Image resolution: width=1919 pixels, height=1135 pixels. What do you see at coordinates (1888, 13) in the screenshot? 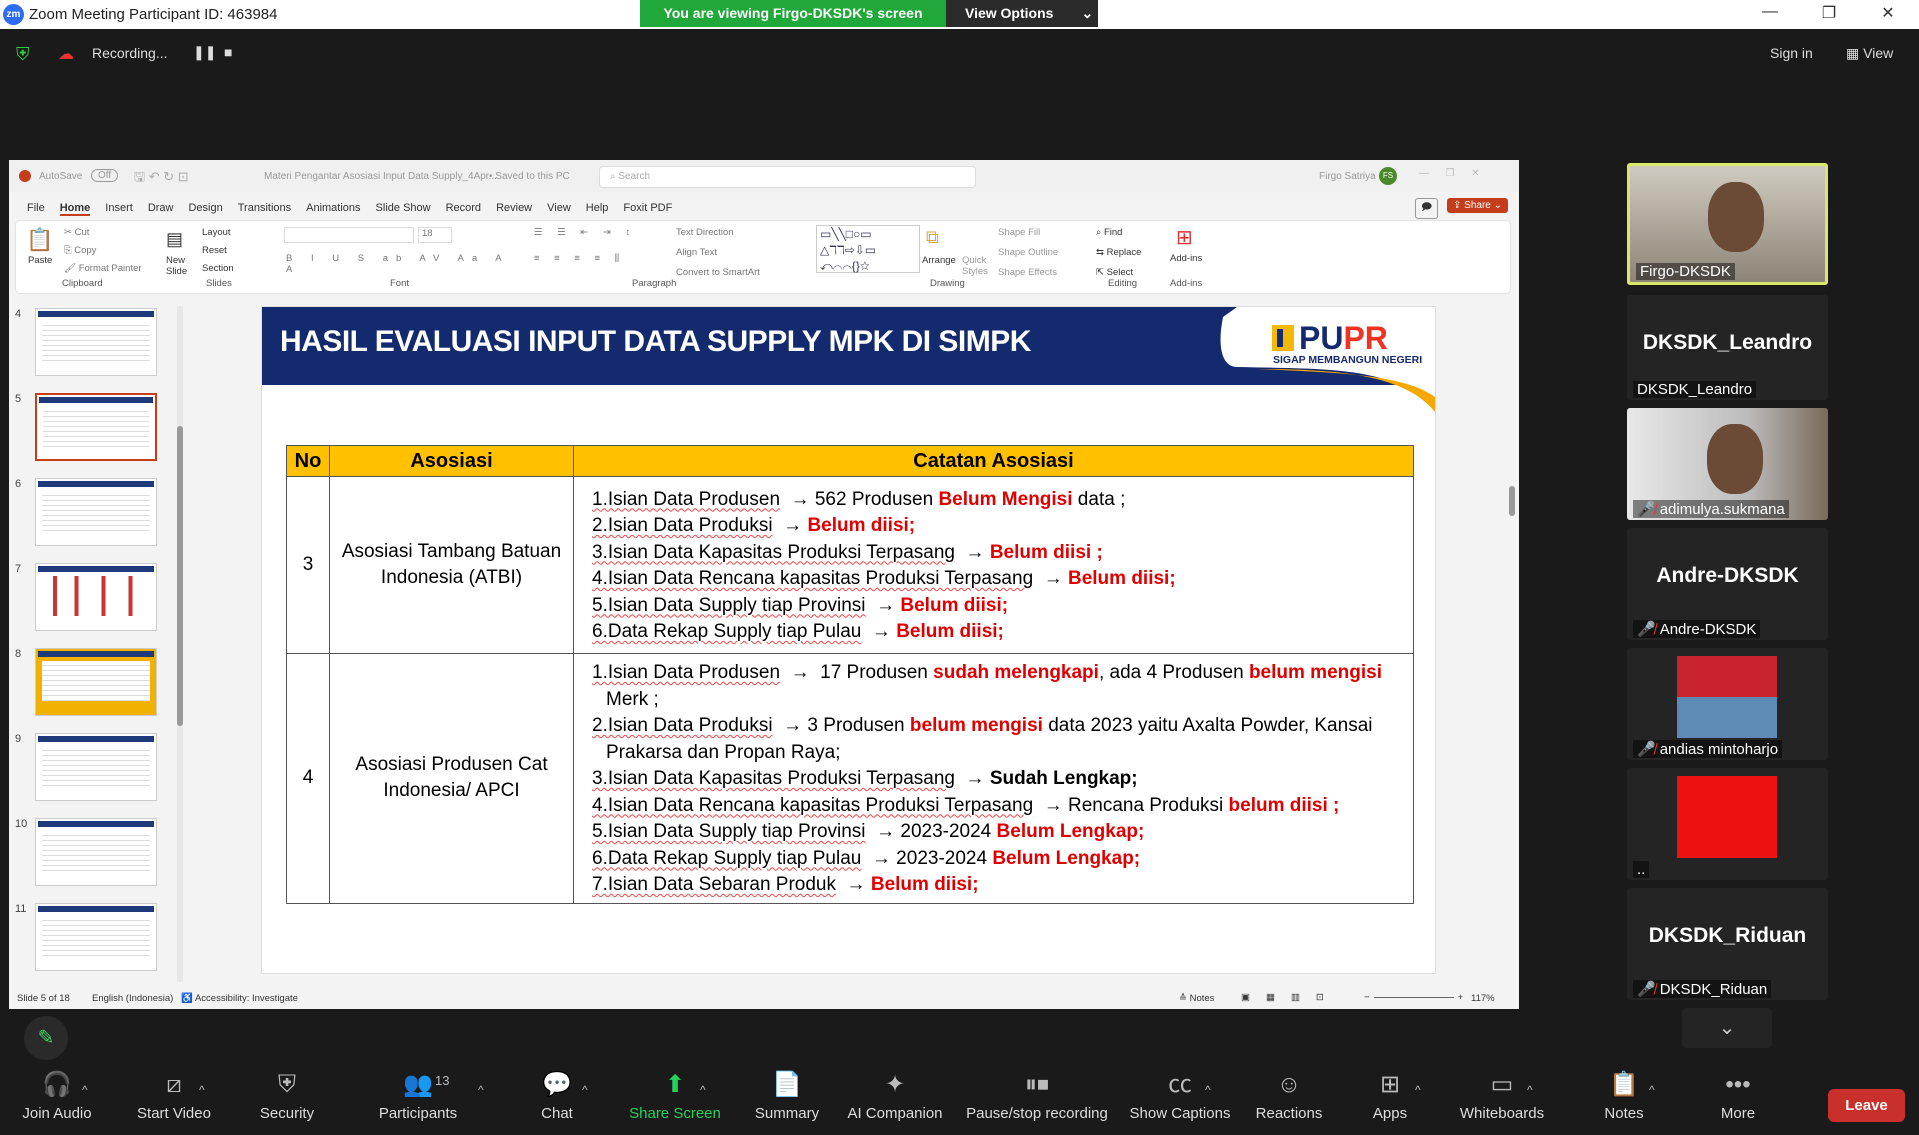
I see `close-button: ✕` at bounding box center [1888, 13].